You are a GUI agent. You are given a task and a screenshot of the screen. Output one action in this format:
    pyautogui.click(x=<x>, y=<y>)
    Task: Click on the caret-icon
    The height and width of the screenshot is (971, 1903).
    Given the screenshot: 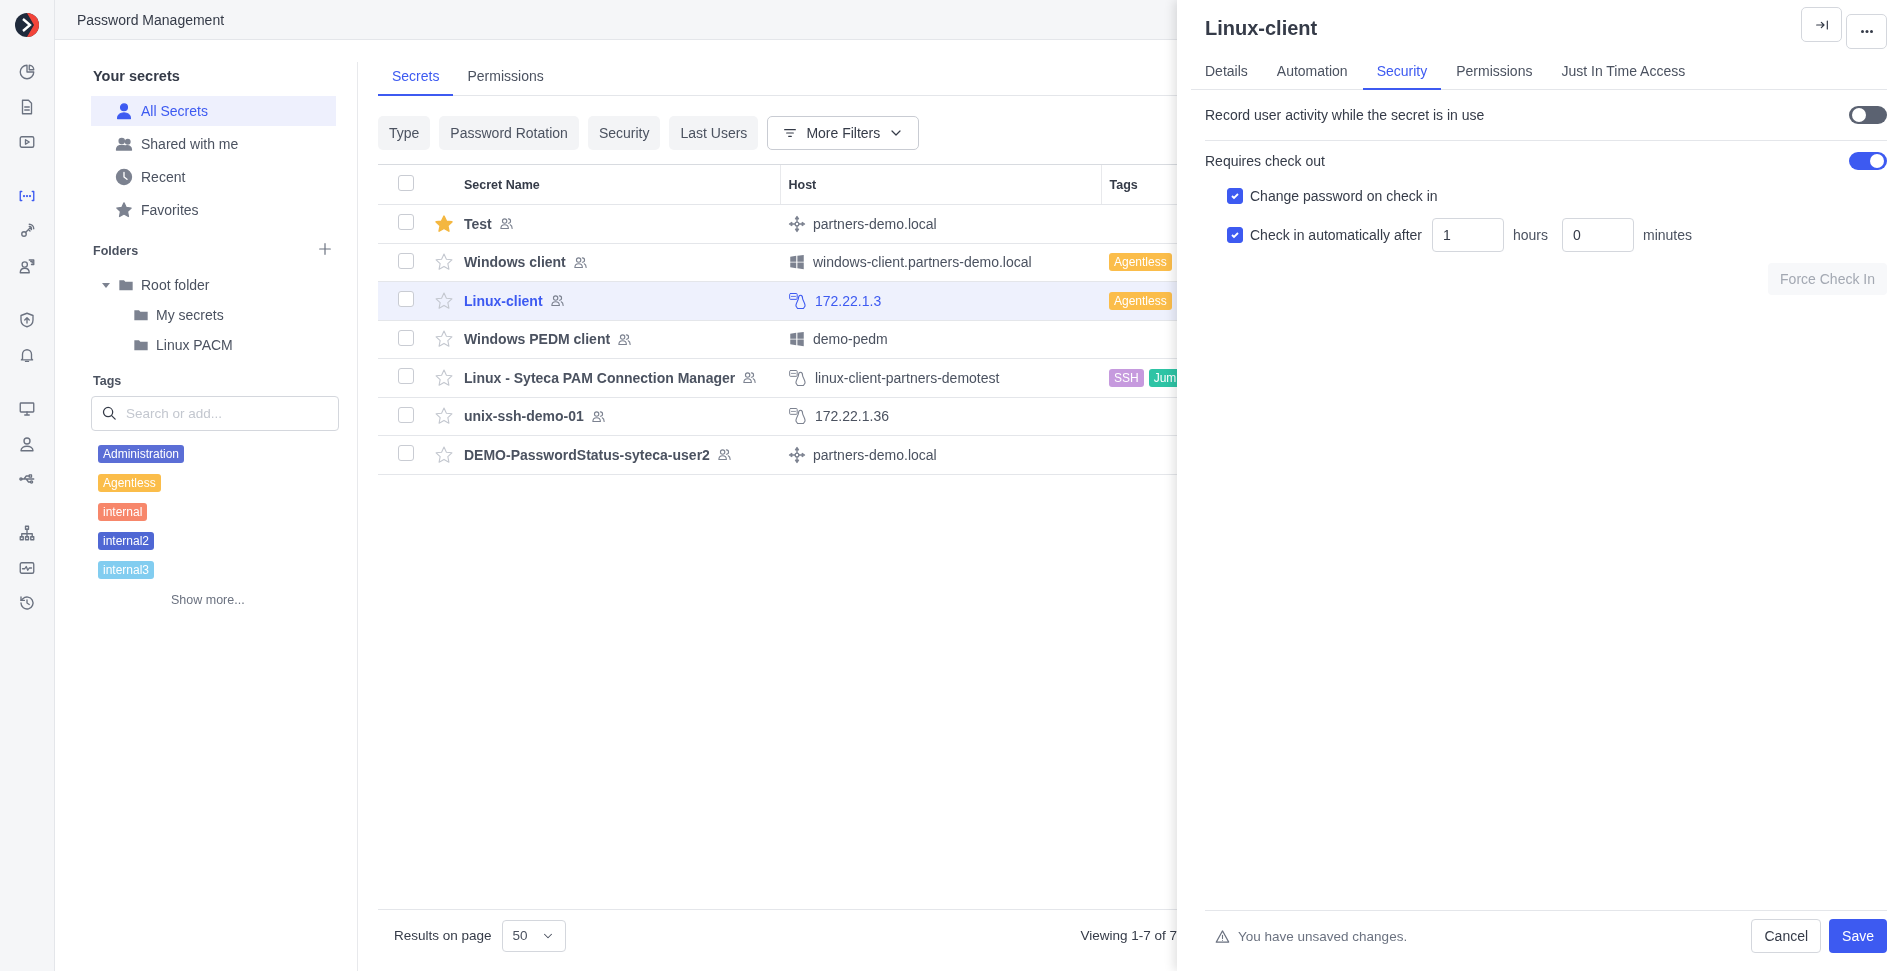 What is the action you would take?
    pyautogui.click(x=106, y=285)
    